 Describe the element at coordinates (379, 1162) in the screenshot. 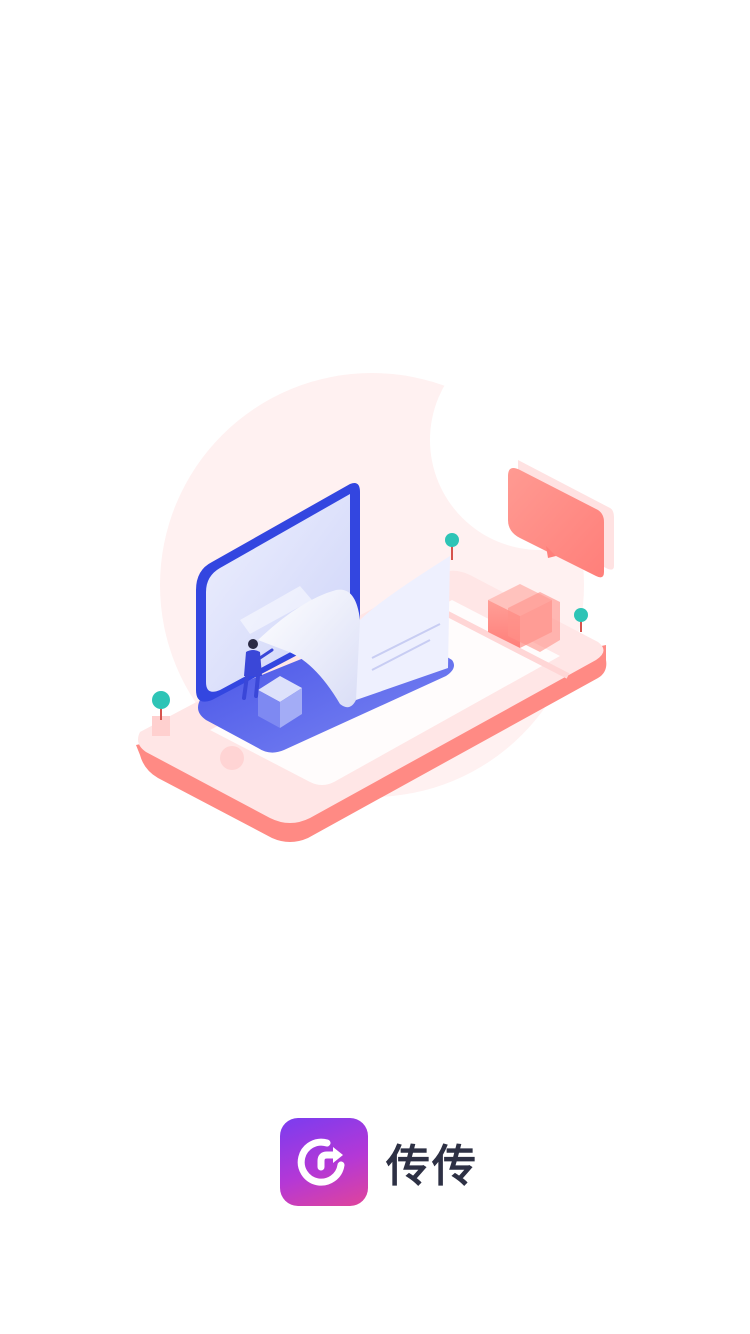

I see `brand-logo: 传传` at that location.